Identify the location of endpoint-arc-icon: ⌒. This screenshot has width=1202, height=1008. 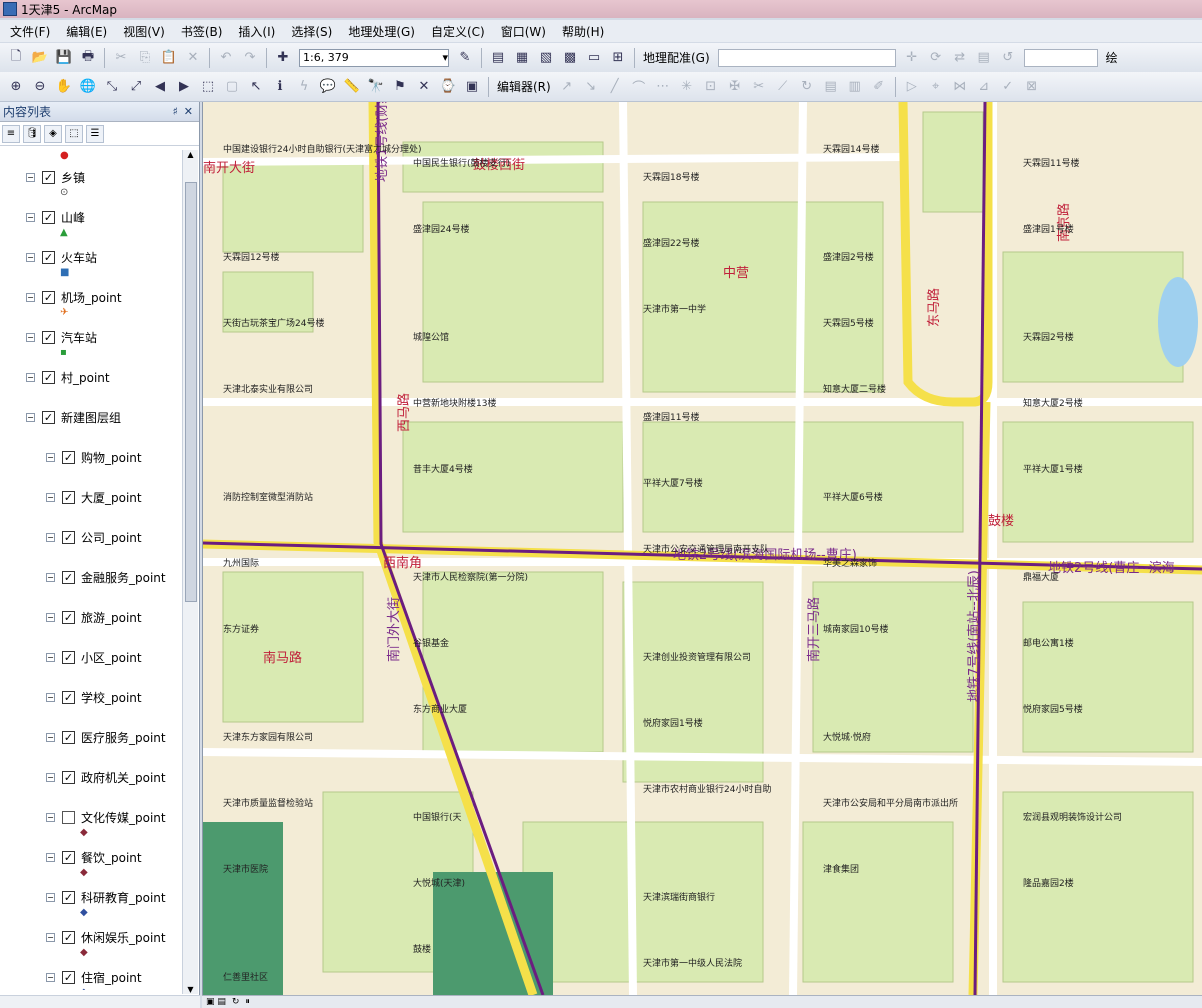
(639, 87).